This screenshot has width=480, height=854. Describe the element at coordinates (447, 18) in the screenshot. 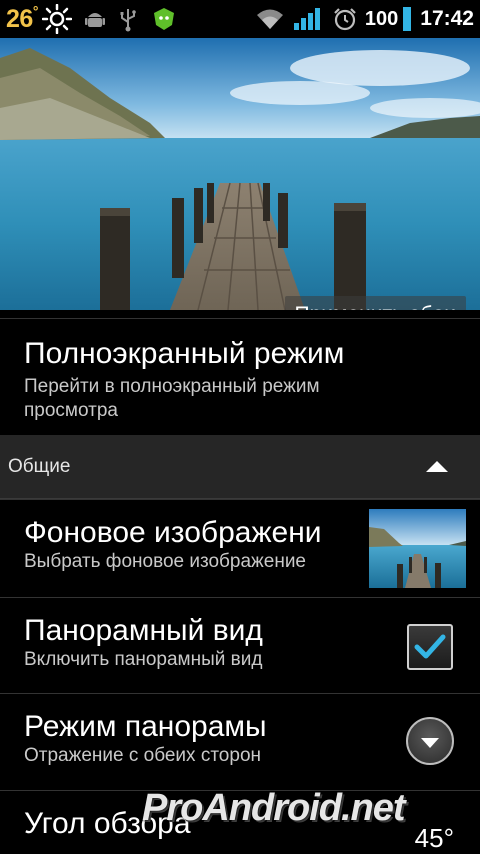

I see `clock: 17:42` at that location.